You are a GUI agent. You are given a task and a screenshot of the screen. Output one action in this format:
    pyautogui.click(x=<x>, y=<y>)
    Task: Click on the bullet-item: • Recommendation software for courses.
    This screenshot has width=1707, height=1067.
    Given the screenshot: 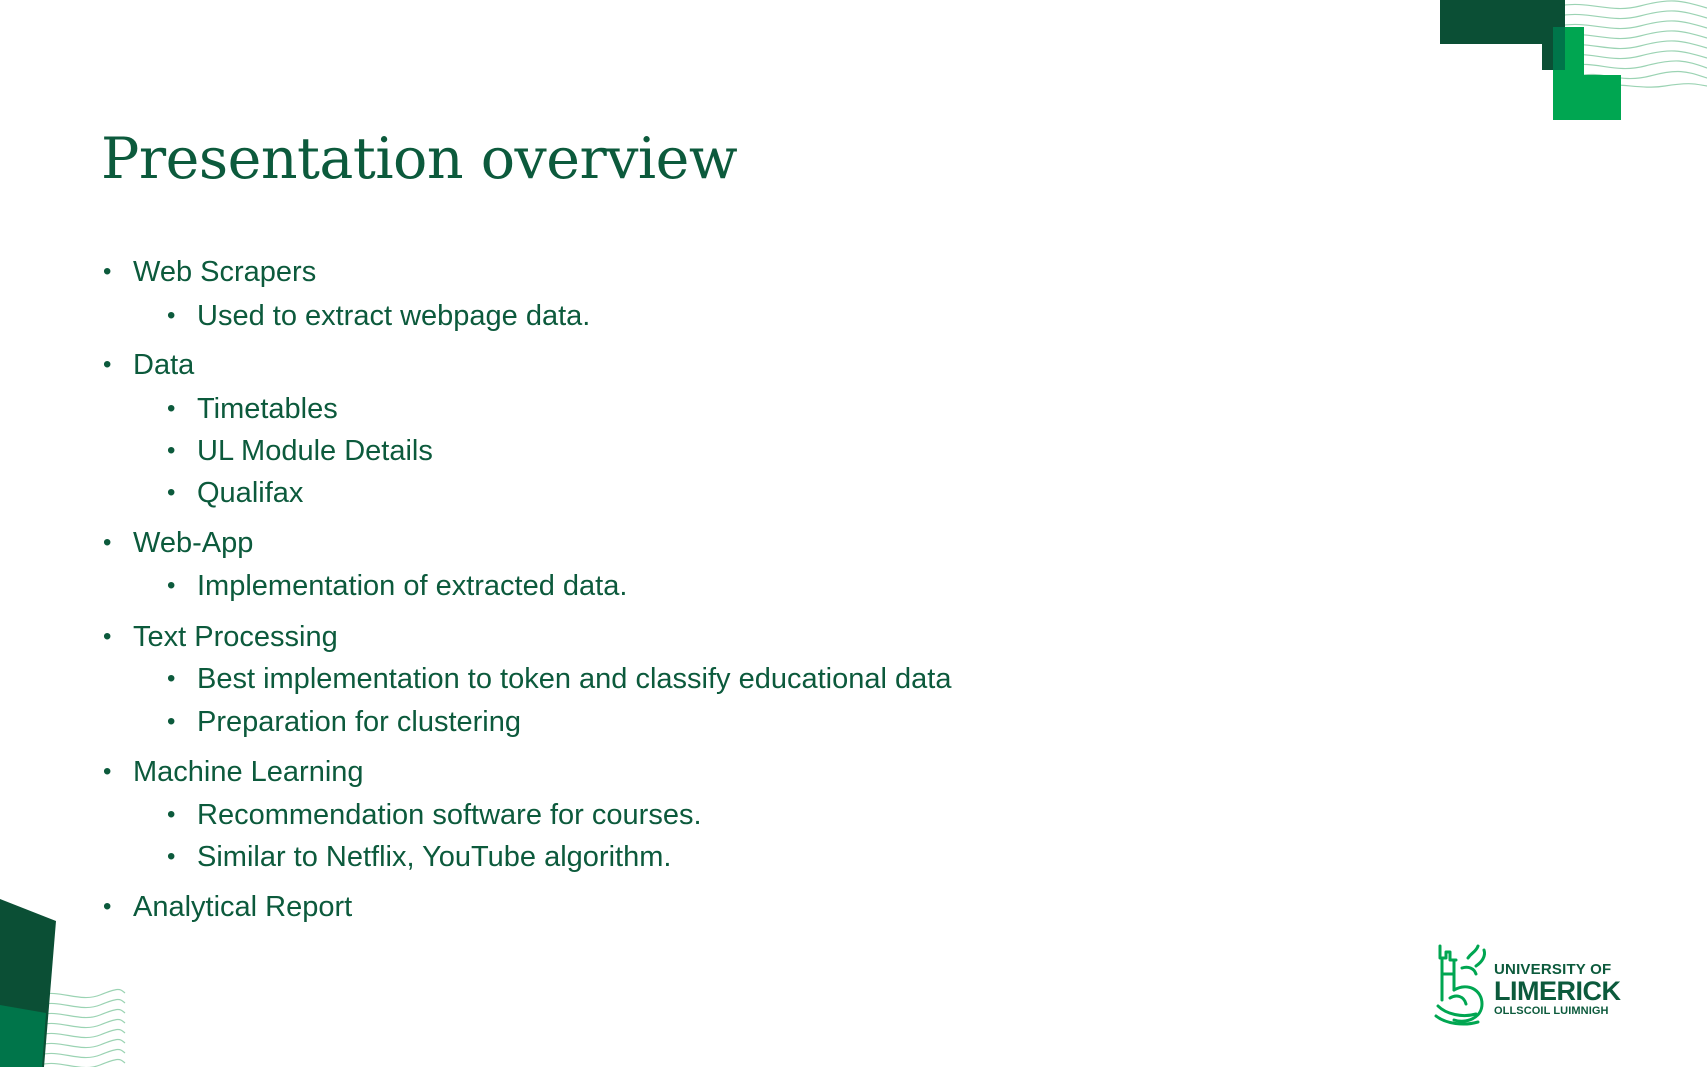 What is the action you would take?
    pyautogui.click(x=434, y=815)
    